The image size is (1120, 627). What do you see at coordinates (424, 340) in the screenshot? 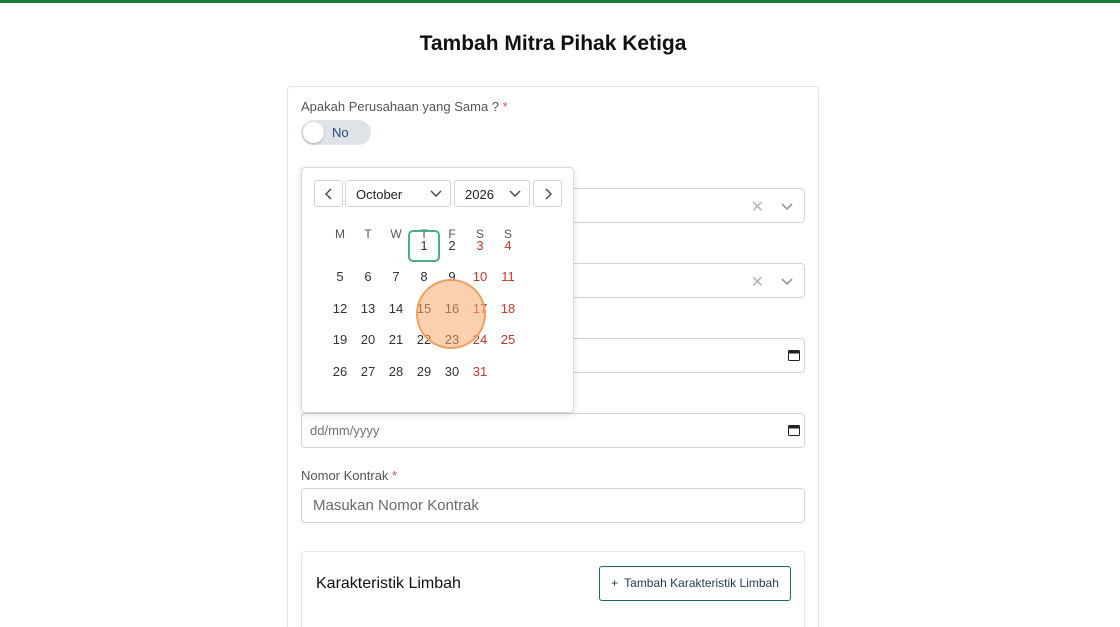
I see `calendar-day: 22` at bounding box center [424, 340].